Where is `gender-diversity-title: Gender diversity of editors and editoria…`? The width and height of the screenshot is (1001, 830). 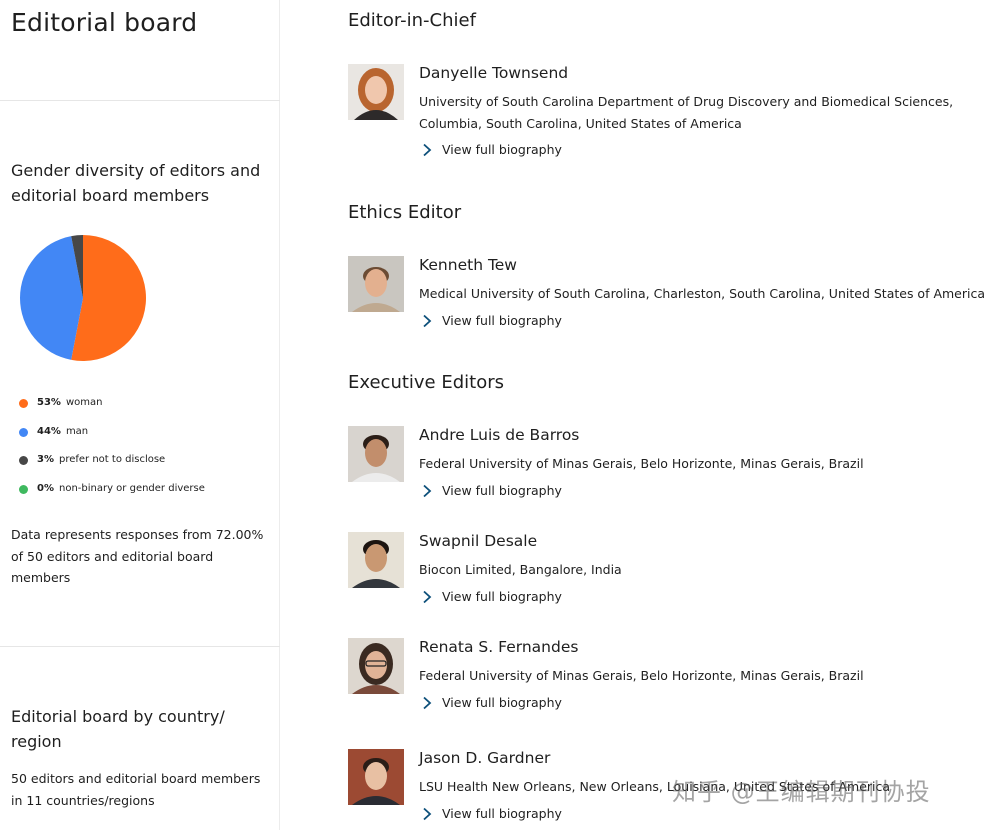
gender-diversity-title: Gender diversity of editors and editoria… is located at coordinates (136, 183).